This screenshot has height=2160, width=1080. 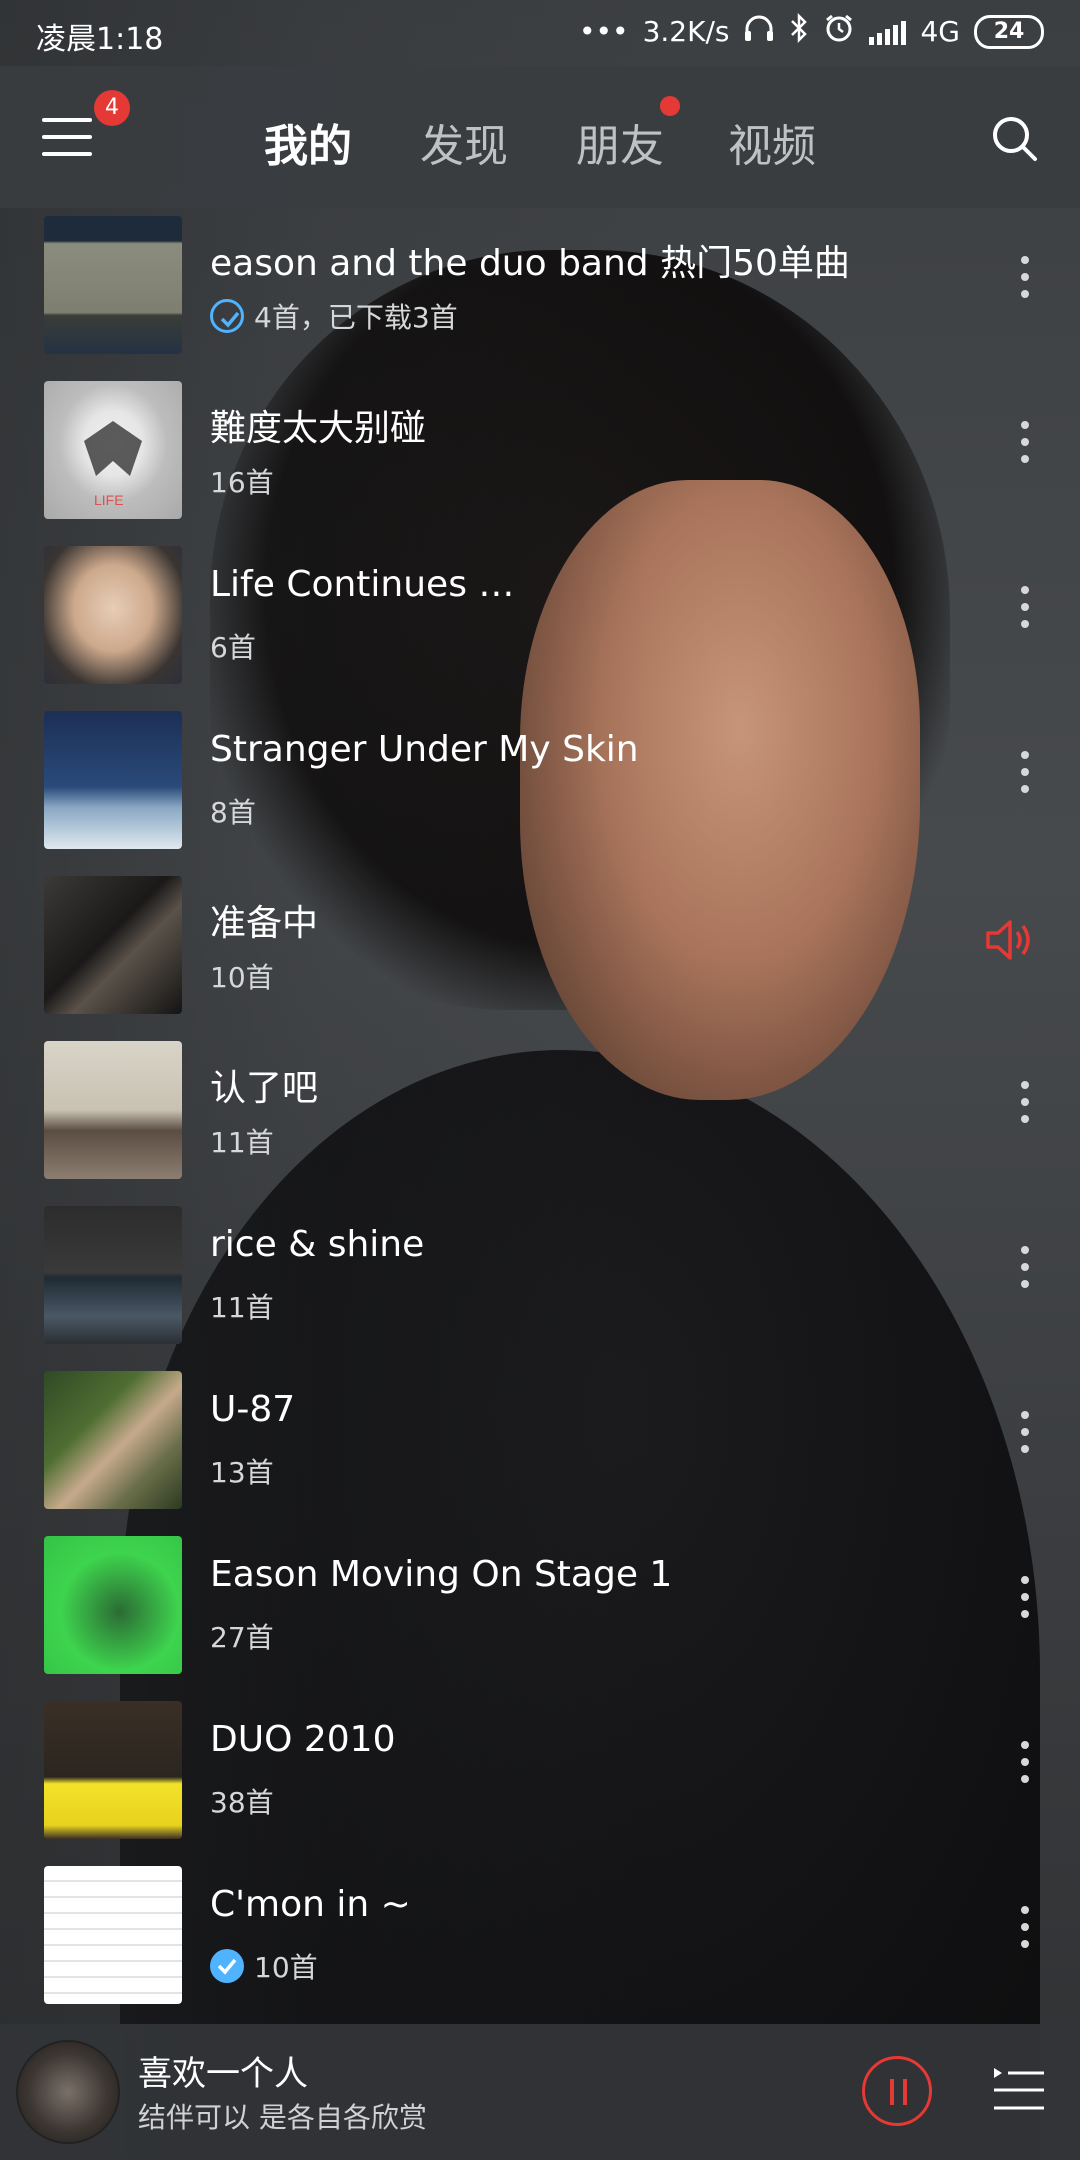 I want to click on album-subtitle: 16首, so click(x=242, y=482).